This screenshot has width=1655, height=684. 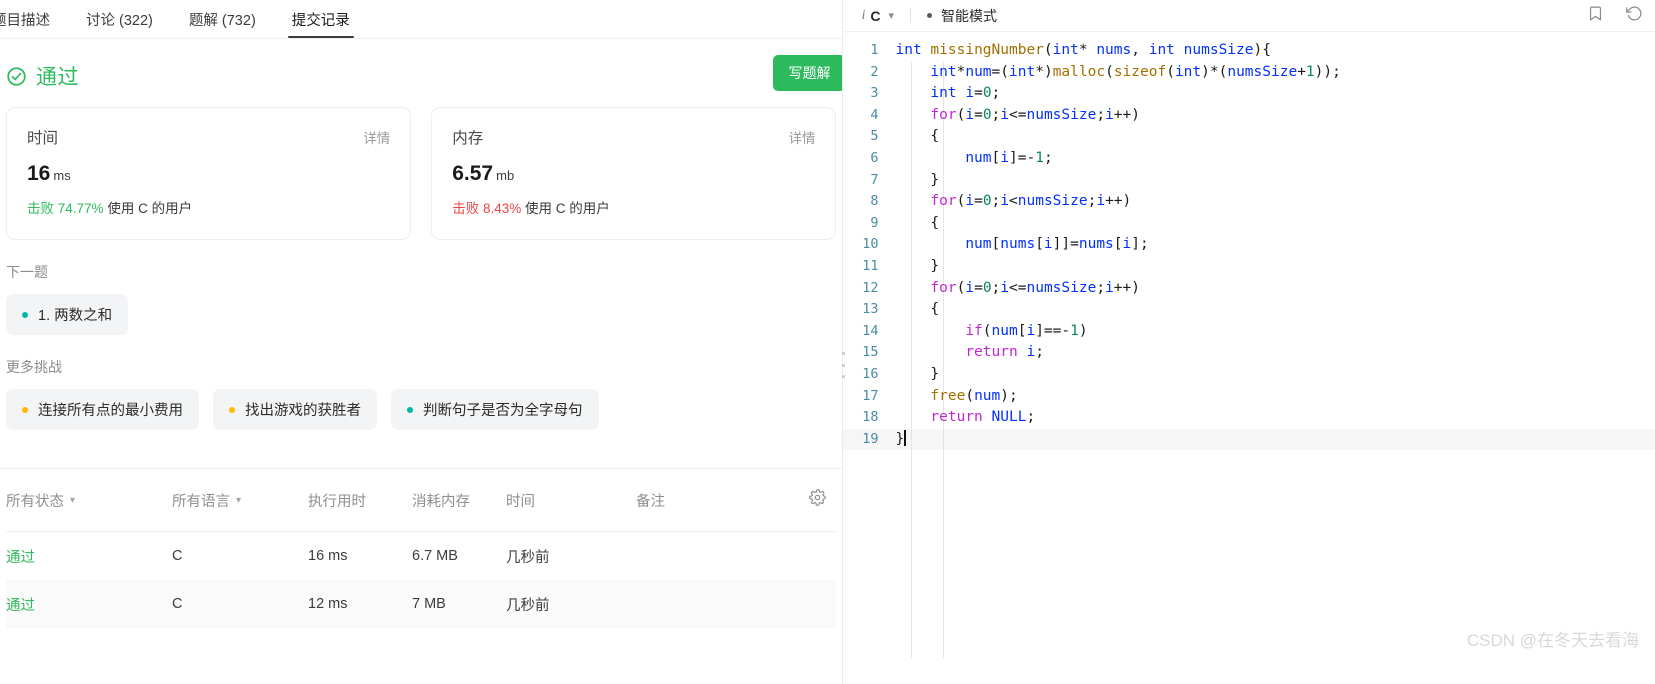 I want to click on code-token: *, so click(x=1087, y=50).